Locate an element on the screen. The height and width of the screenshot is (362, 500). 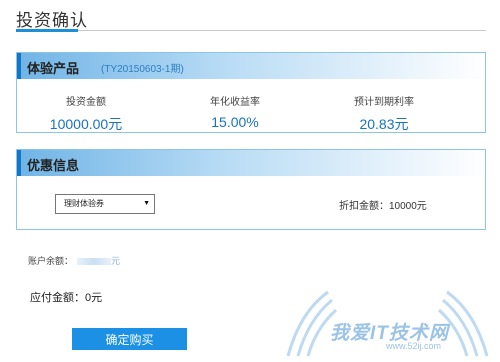
stat-investment-amount: 投资金额 10000.00元 is located at coordinates (86, 113).